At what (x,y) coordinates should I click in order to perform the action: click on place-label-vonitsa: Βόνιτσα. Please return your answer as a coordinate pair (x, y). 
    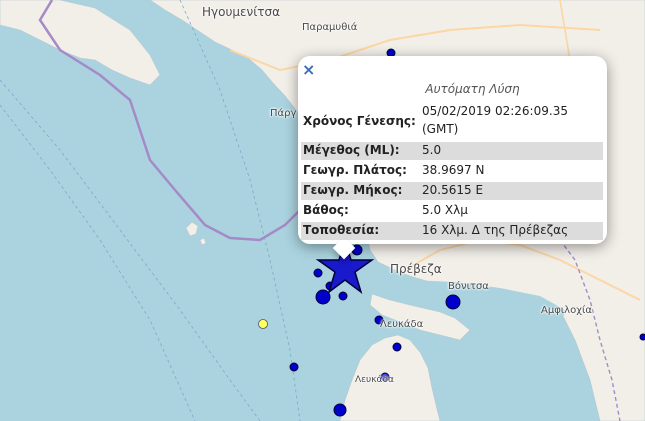
    Looking at the image, I should click on (468, 286).